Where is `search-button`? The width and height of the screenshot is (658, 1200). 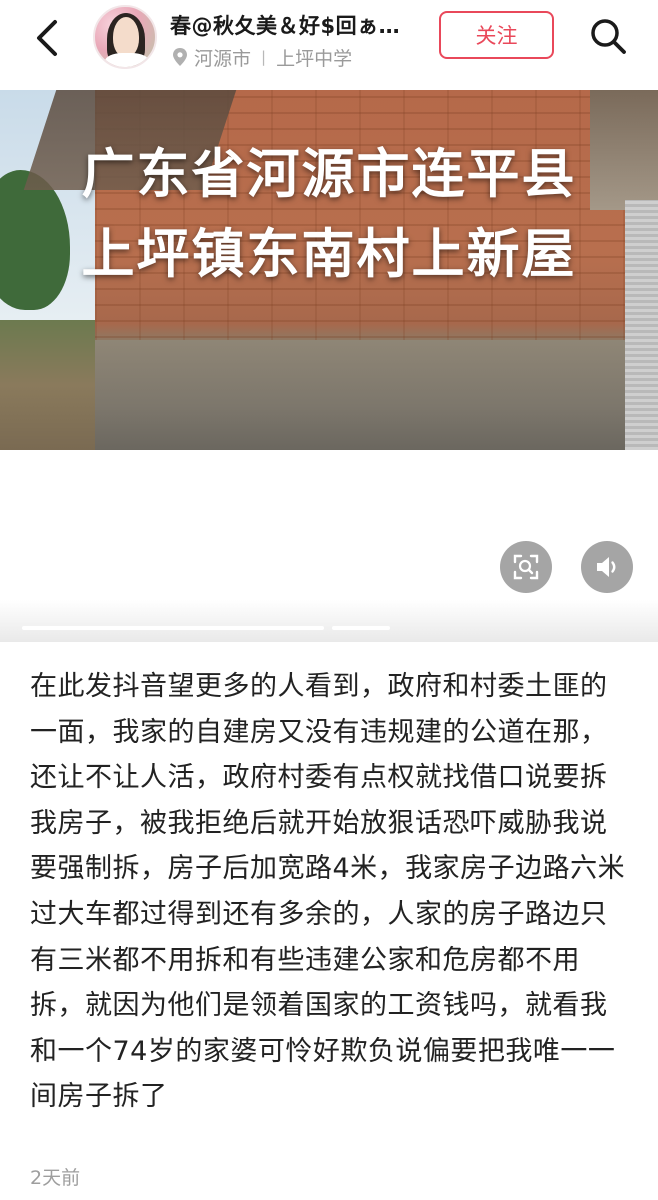 search-button is located at coordinates (608, 36).